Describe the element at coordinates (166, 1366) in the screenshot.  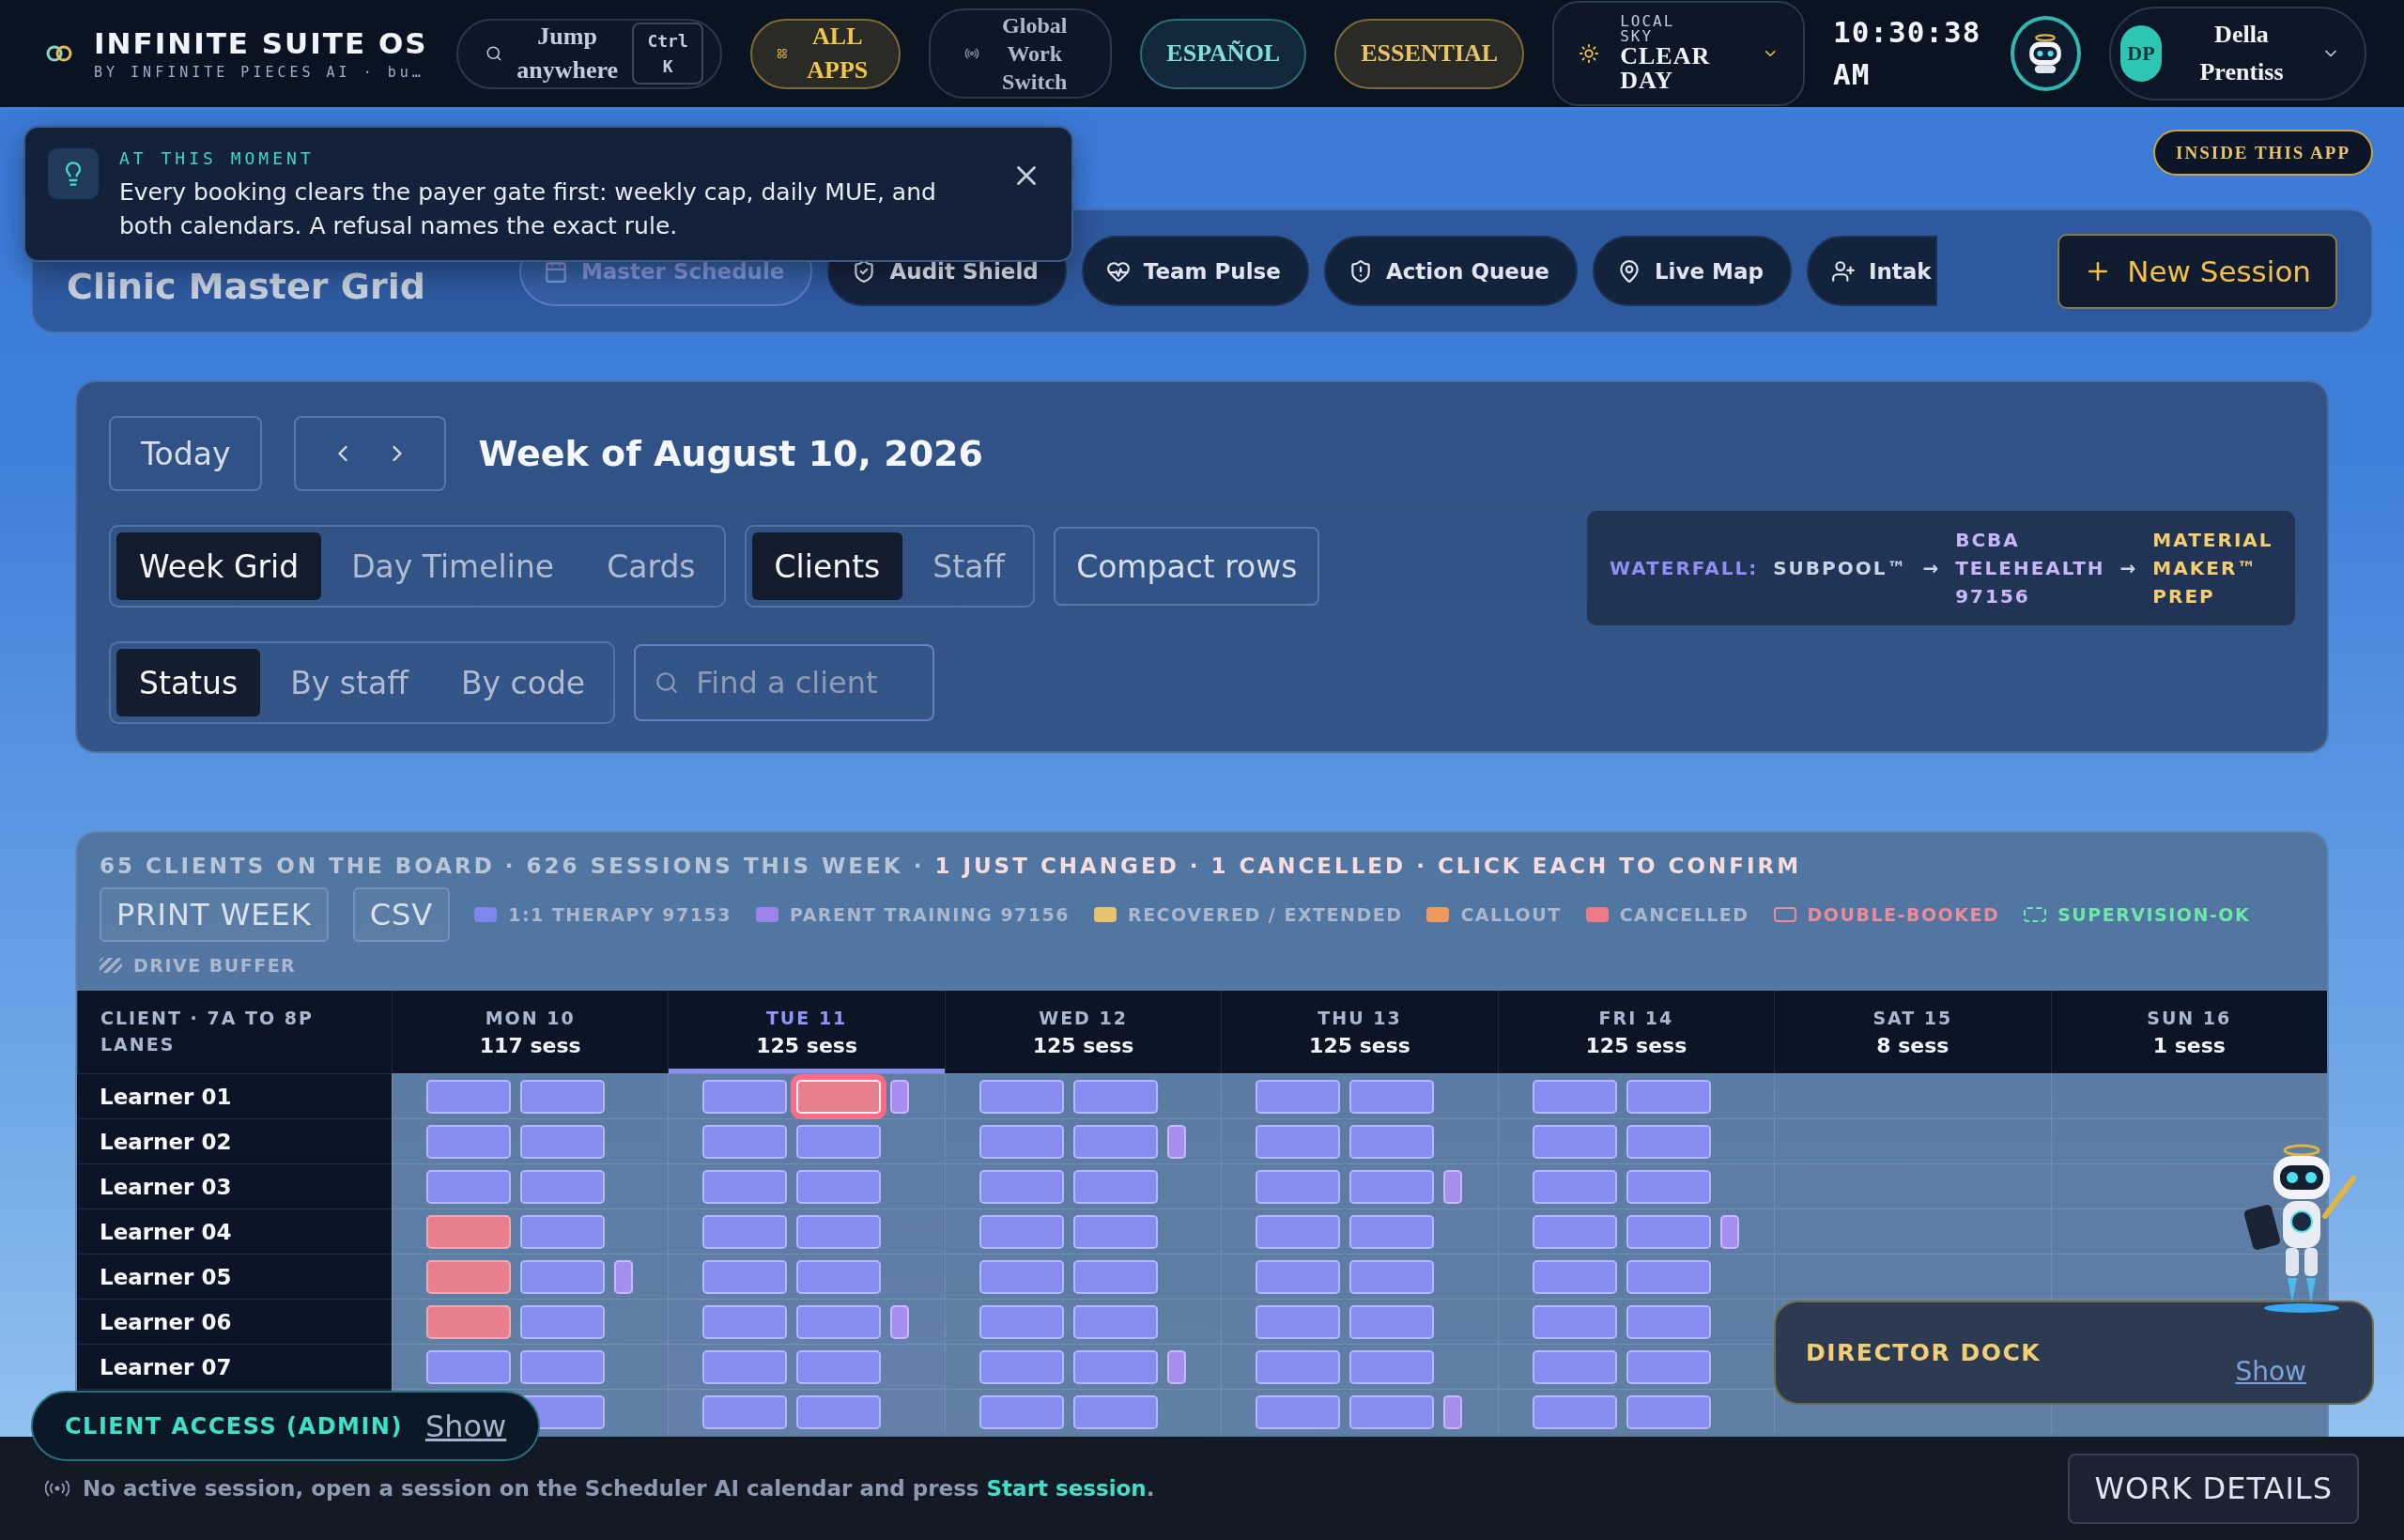
I see `client-name: Learner 07` at that location.